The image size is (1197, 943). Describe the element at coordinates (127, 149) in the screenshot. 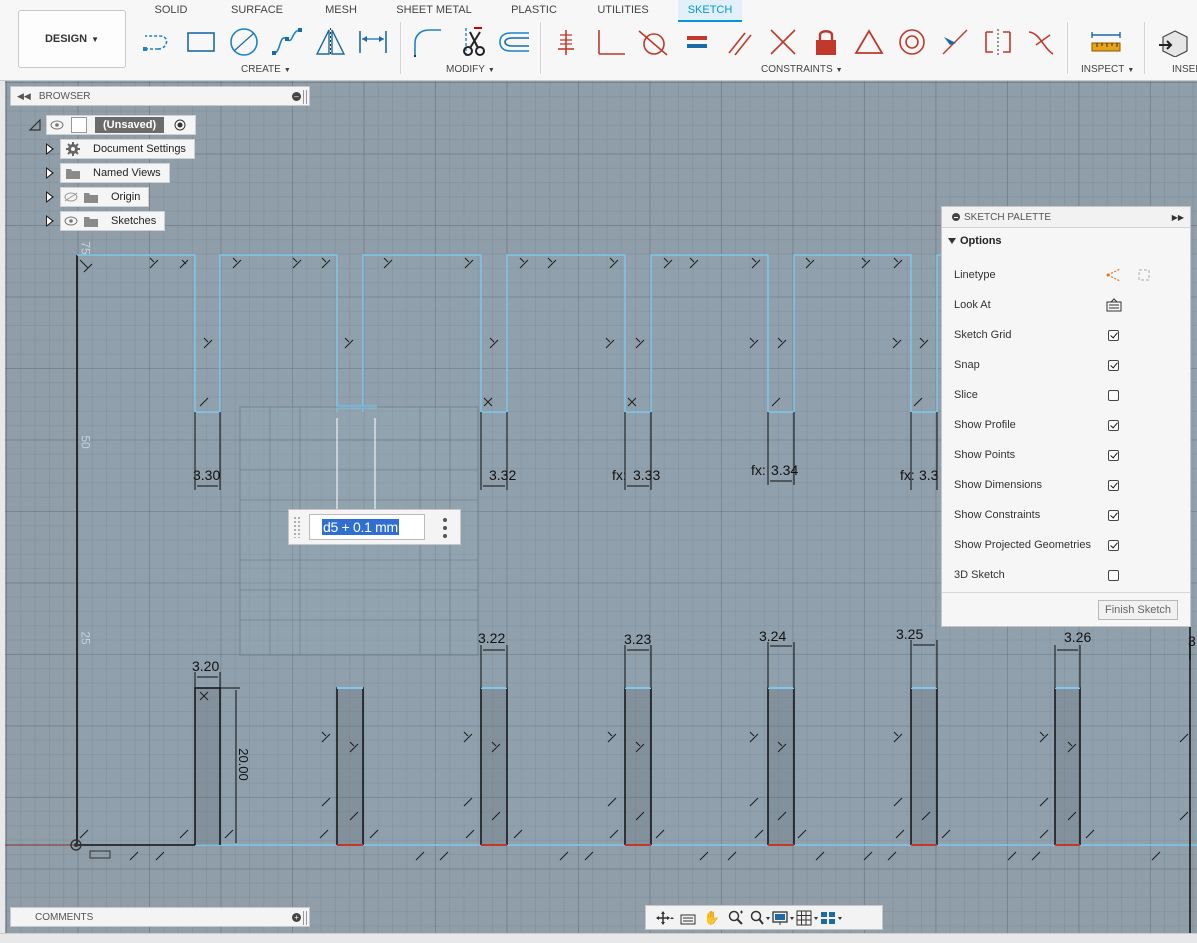

I see `tree-node: Document Settings` at that location.